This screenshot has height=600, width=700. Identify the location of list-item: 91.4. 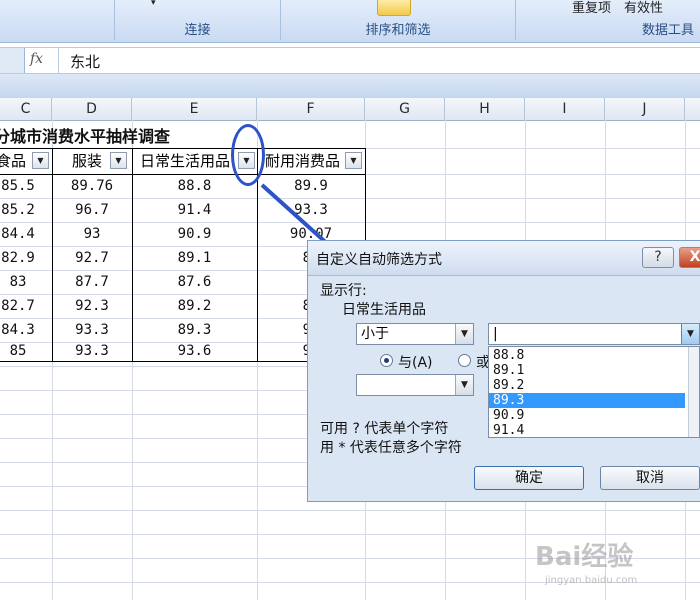
(587, 430).